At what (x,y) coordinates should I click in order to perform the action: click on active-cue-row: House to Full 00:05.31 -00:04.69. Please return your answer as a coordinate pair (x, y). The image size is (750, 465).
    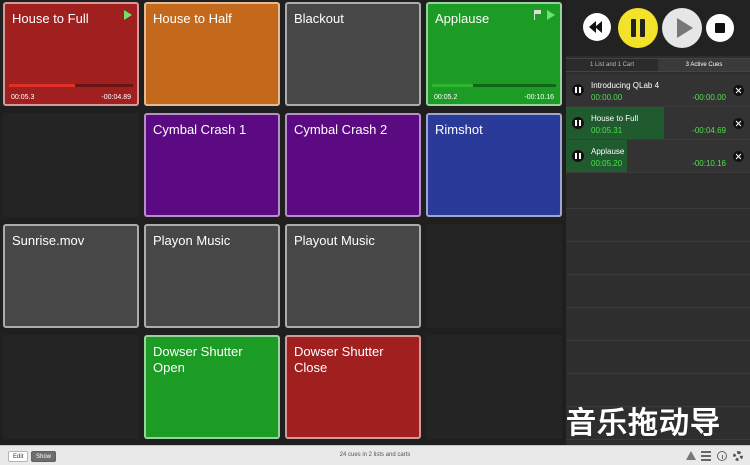
    Looking at the image, I should click on (658, 123).